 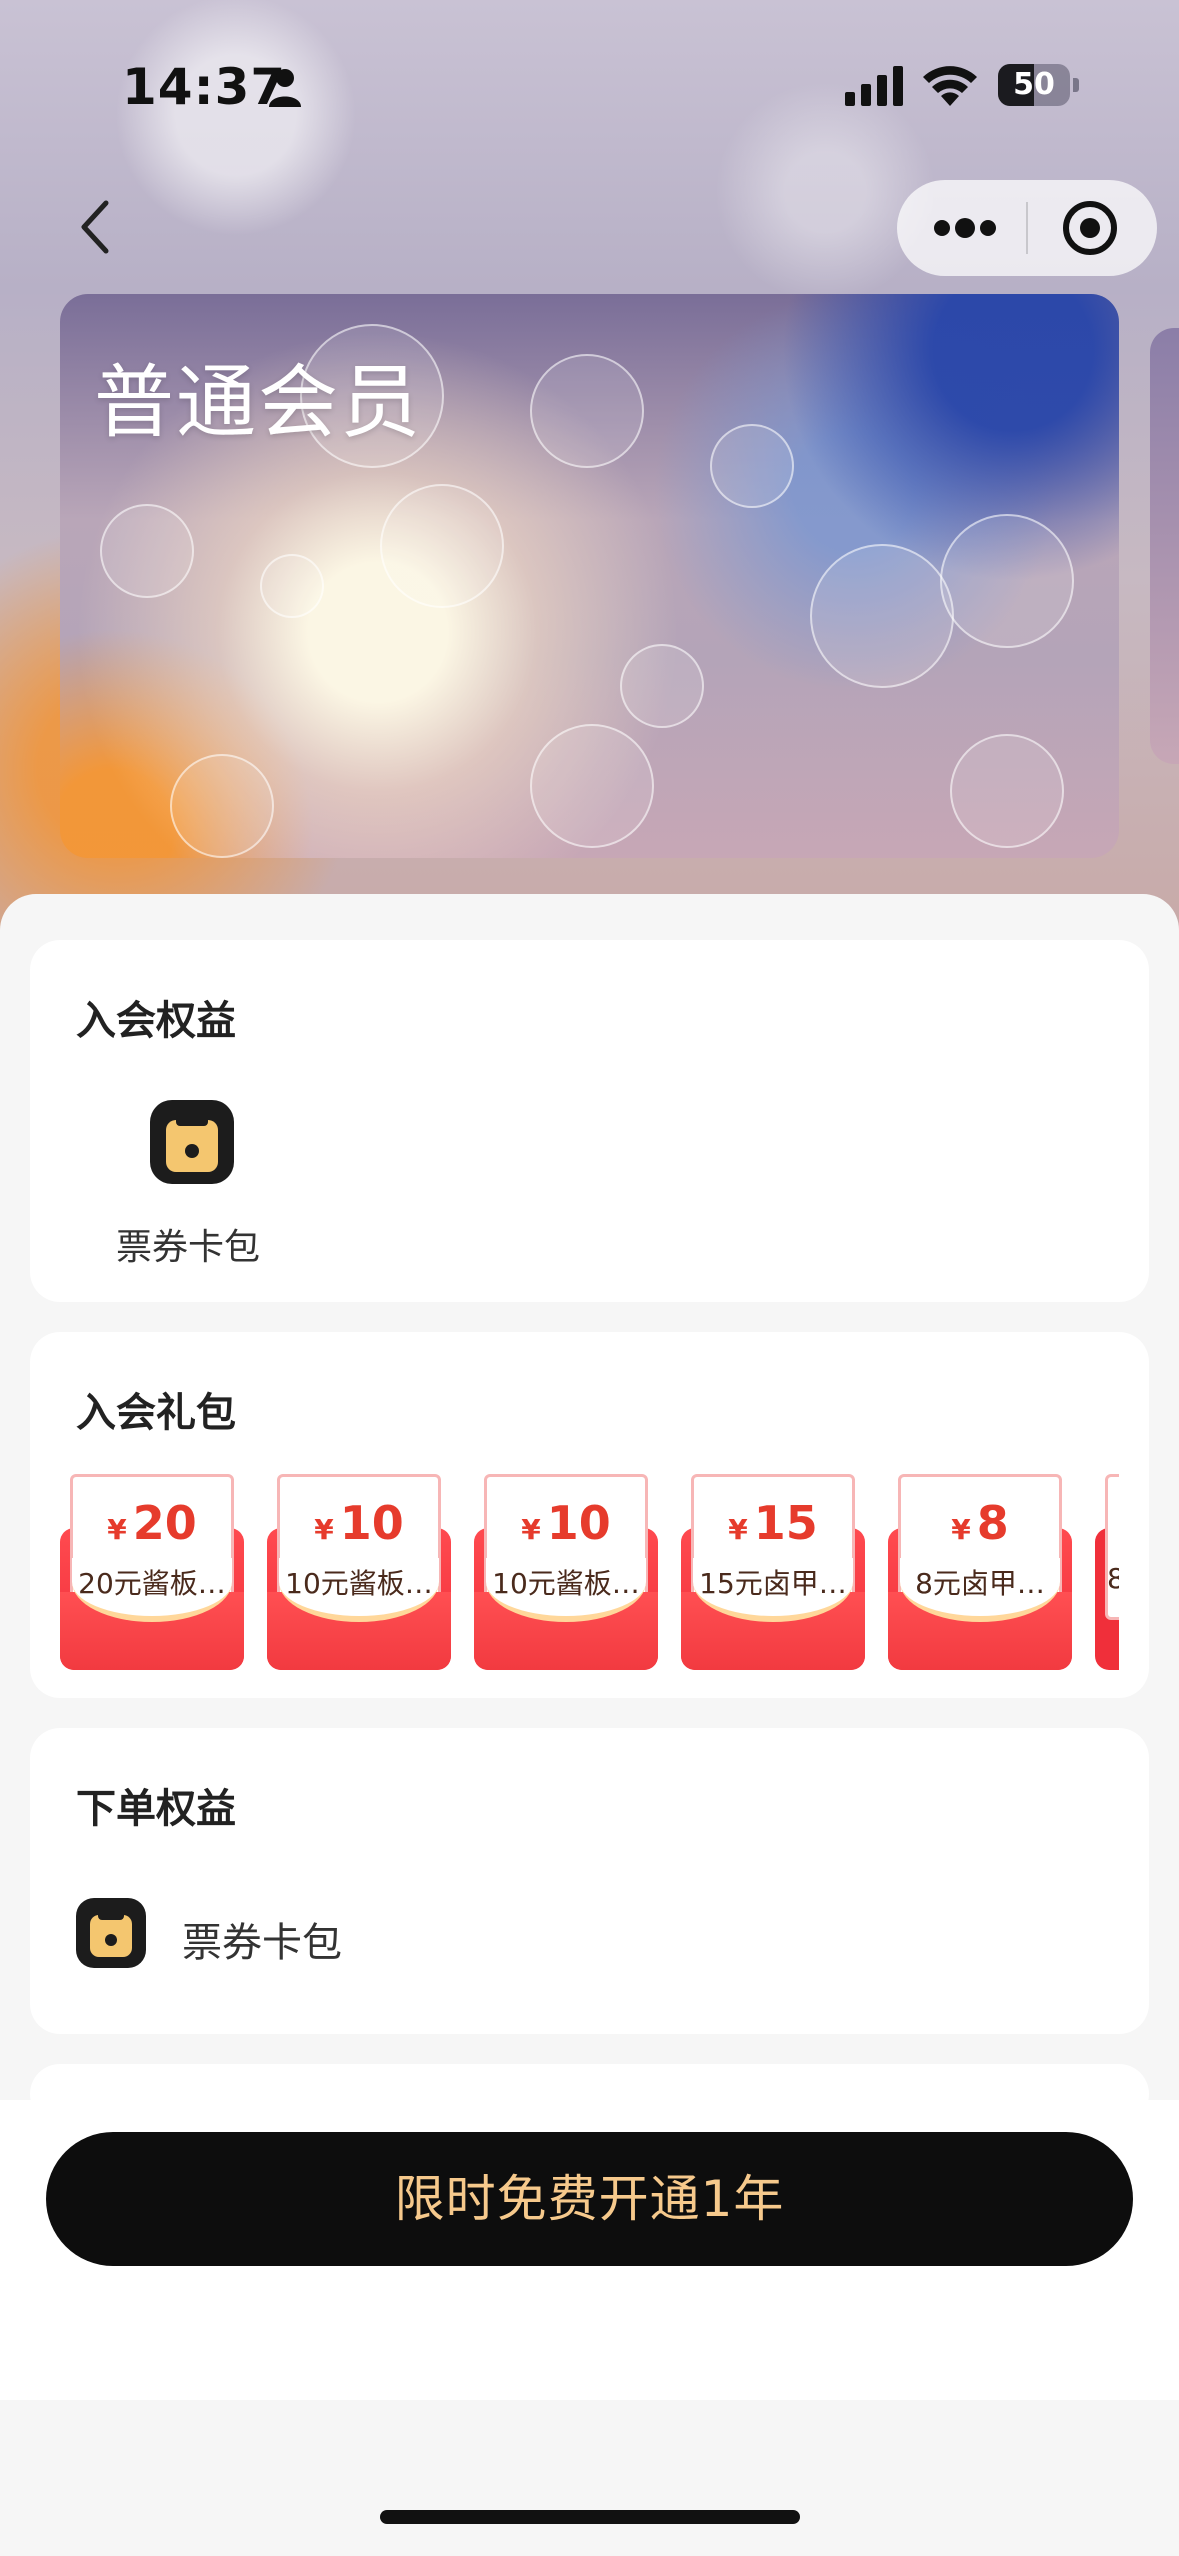 I want to click on battery-icon: 50, so click(x=1039, y=85).